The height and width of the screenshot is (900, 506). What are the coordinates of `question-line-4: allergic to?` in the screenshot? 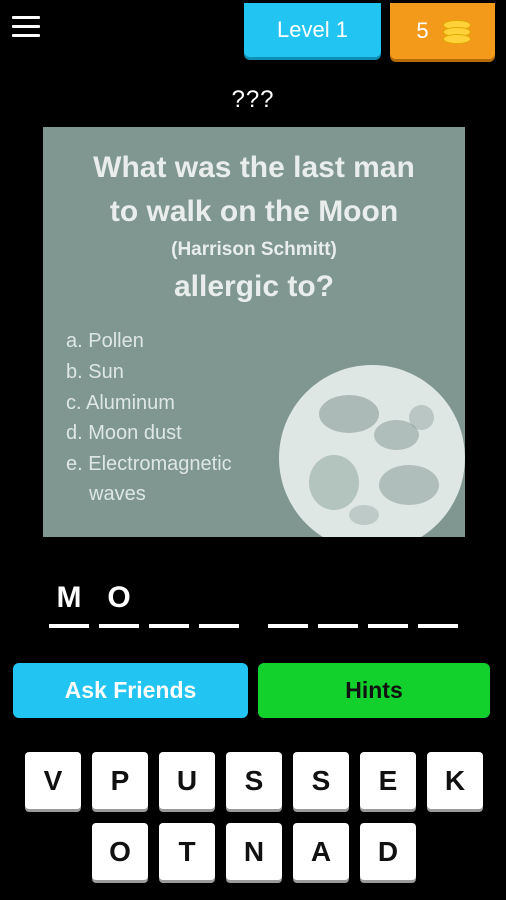 It's located at (254, 286).